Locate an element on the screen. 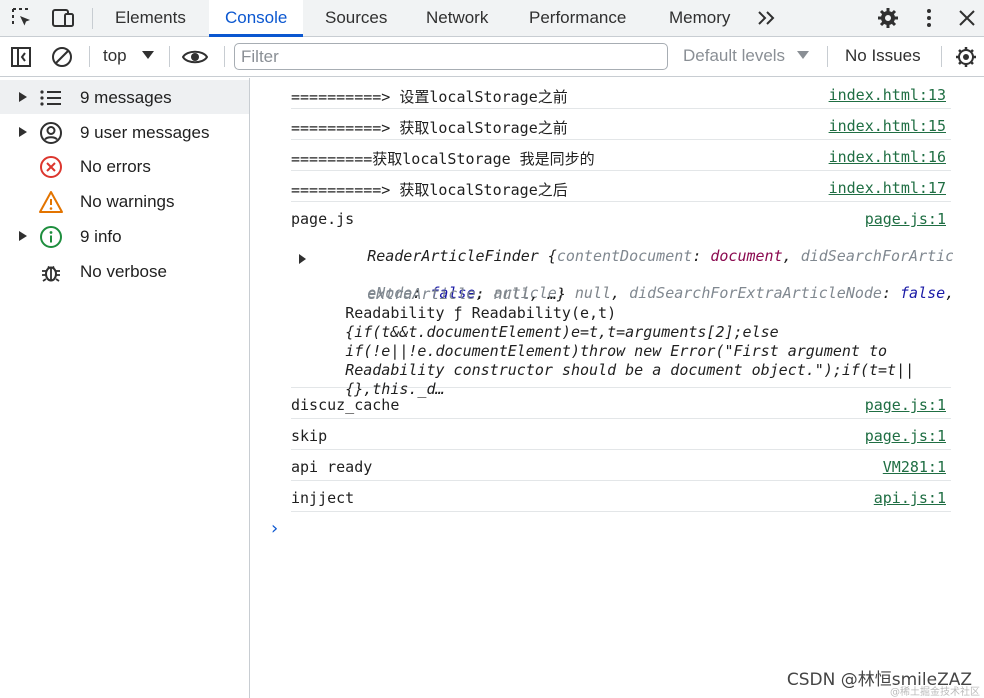 The image size is (984, 698). sidebar-item-errors: No errors is located at coordinates (124, 166).